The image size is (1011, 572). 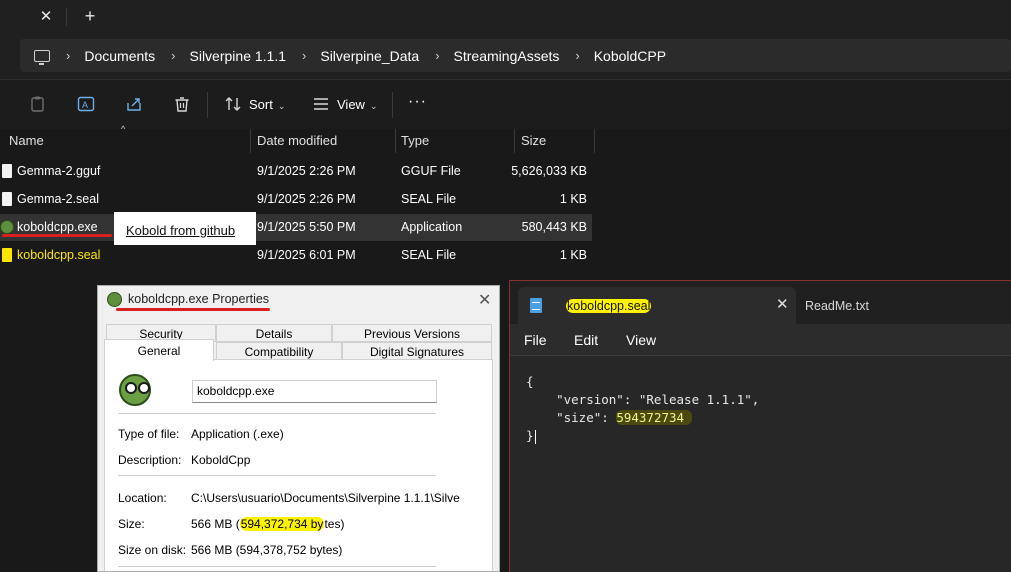 I want to click on paste-icon, so click(x=38, y=104).